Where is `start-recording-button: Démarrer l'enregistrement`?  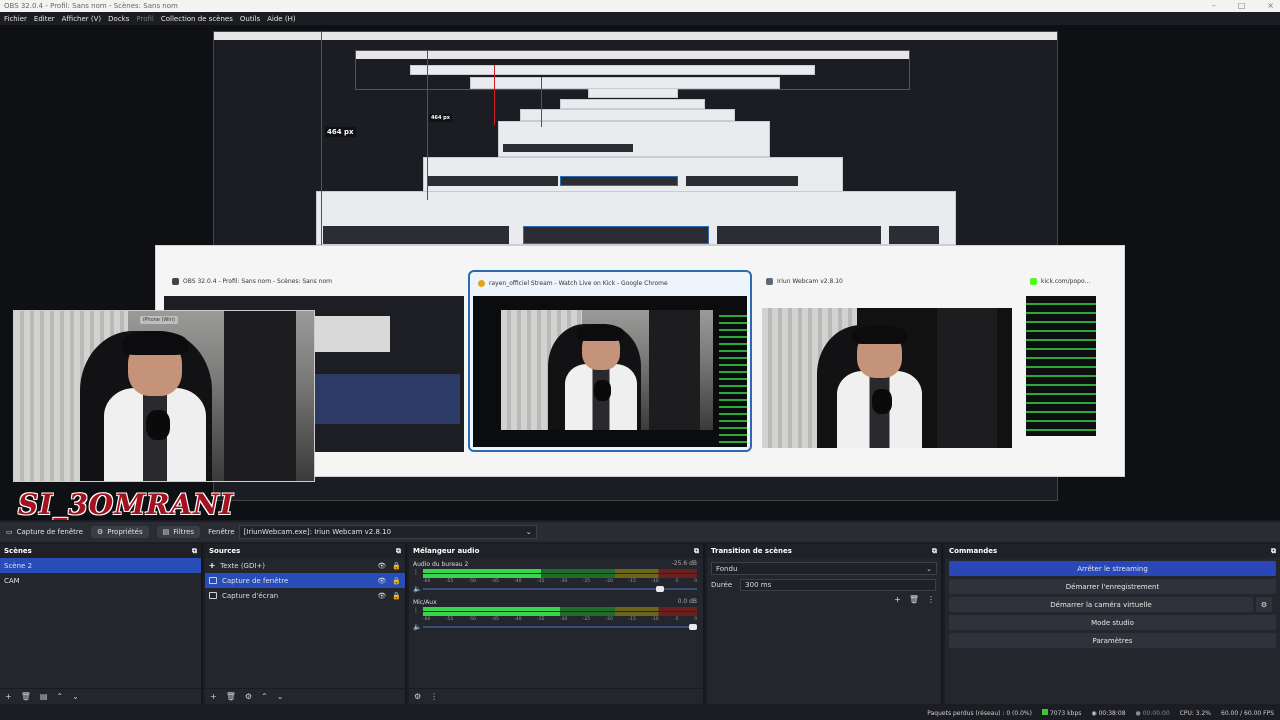
start-recording-button: Démarrer l'enregistrement is located at coordinates (1112, 586).